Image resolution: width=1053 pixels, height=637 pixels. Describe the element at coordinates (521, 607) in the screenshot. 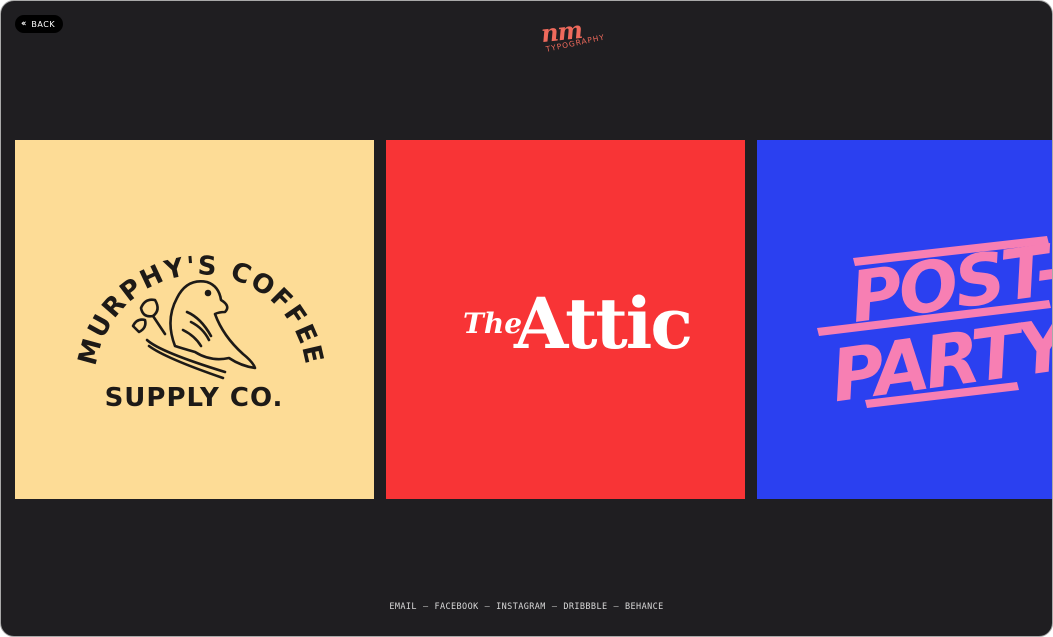

I see `footer-link-instagram: INSTAGRAM` at that location.